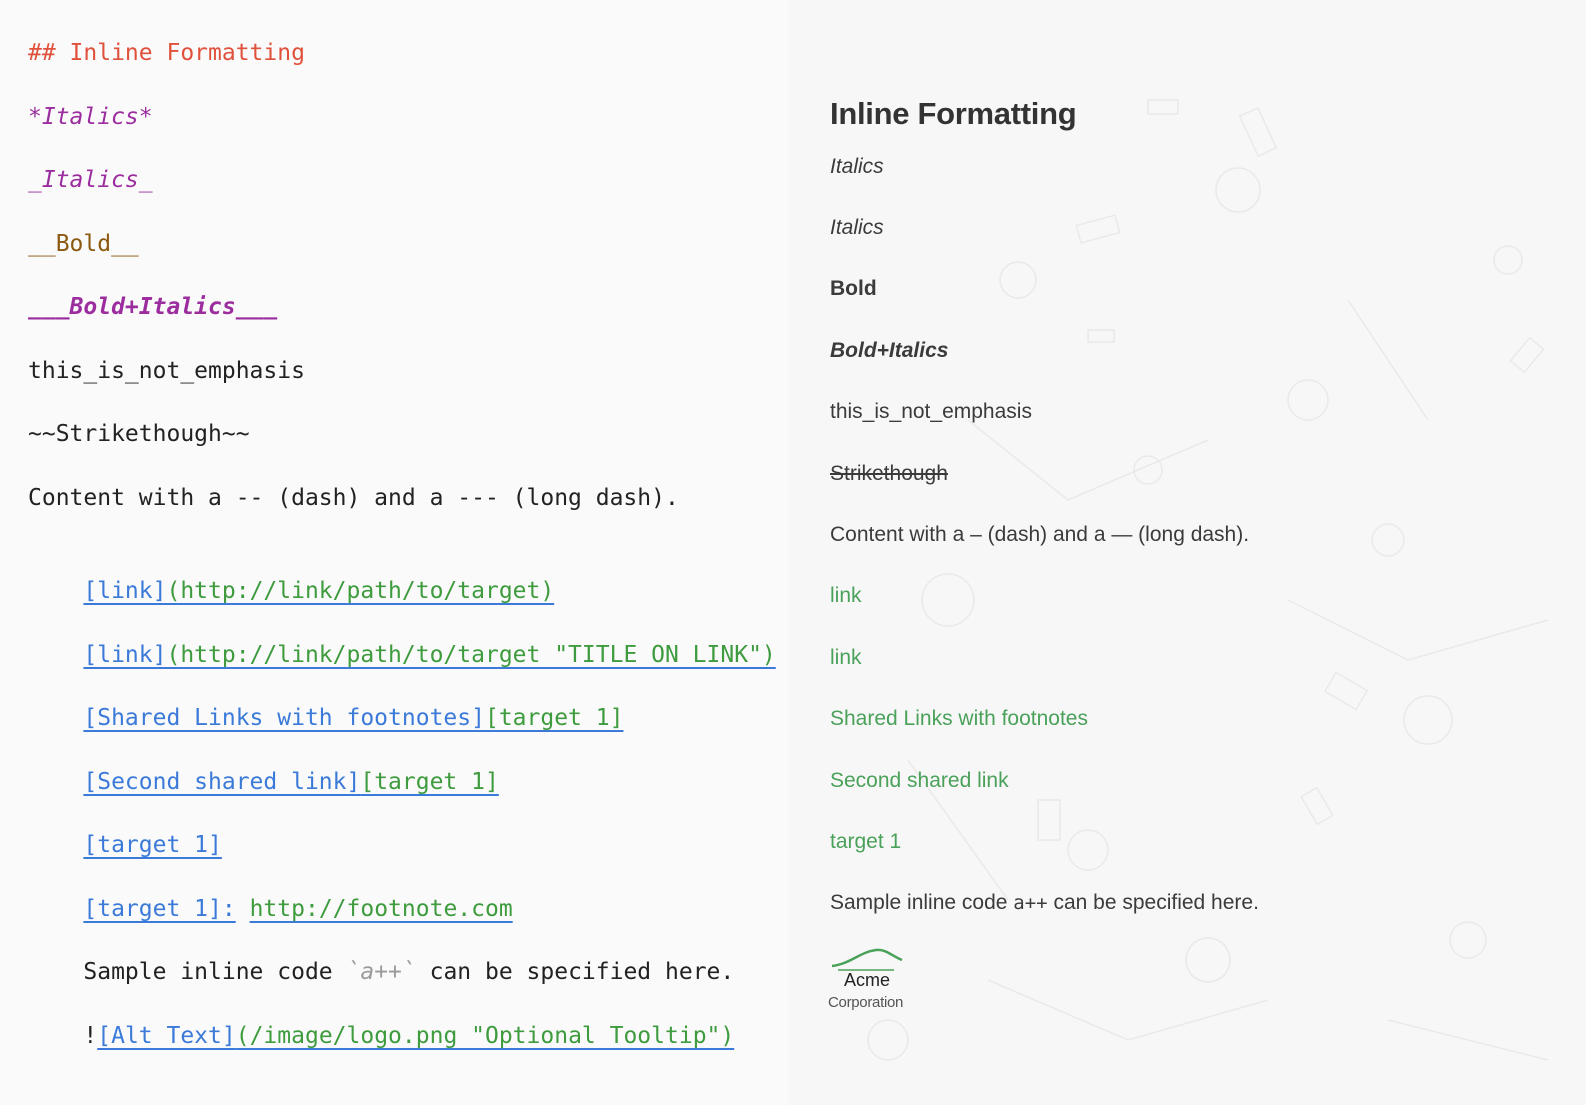  What do you see at coordinates (152, 845) in the screenshot?
I see `md-target-link: [target 1]` at bounding box center [152, 845].